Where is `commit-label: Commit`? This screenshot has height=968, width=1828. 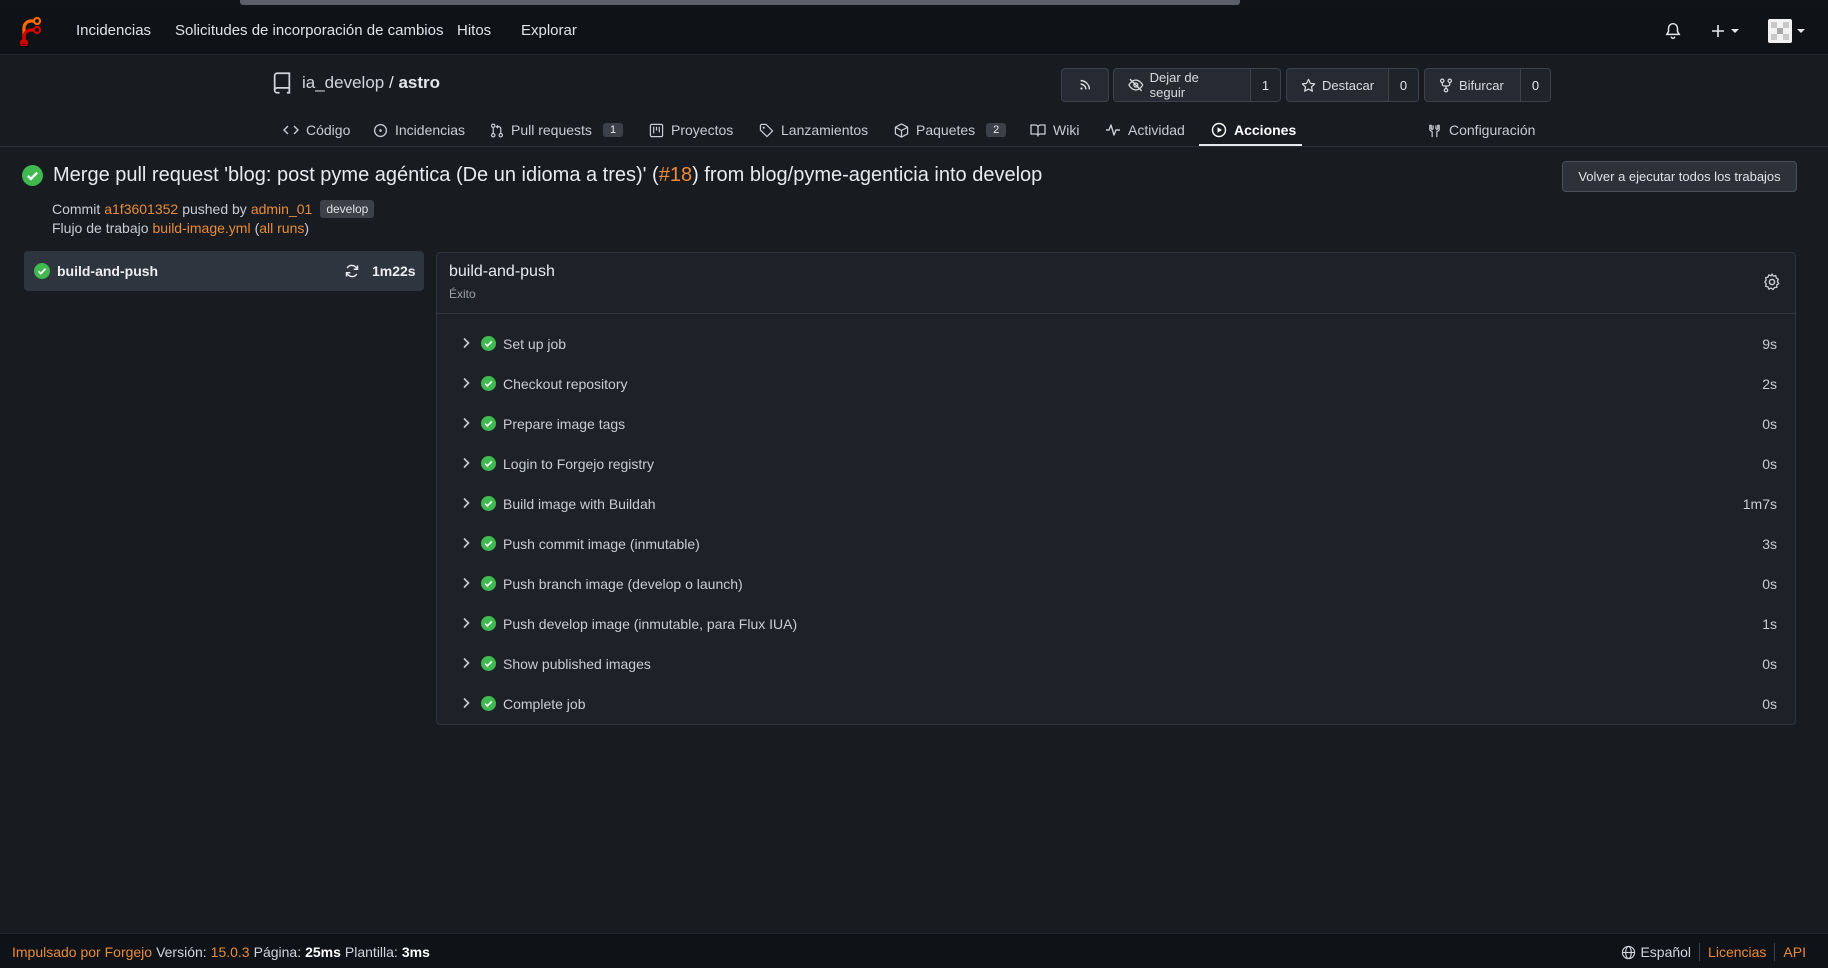
commit-label: Commit is located at coordinates (76, 209).